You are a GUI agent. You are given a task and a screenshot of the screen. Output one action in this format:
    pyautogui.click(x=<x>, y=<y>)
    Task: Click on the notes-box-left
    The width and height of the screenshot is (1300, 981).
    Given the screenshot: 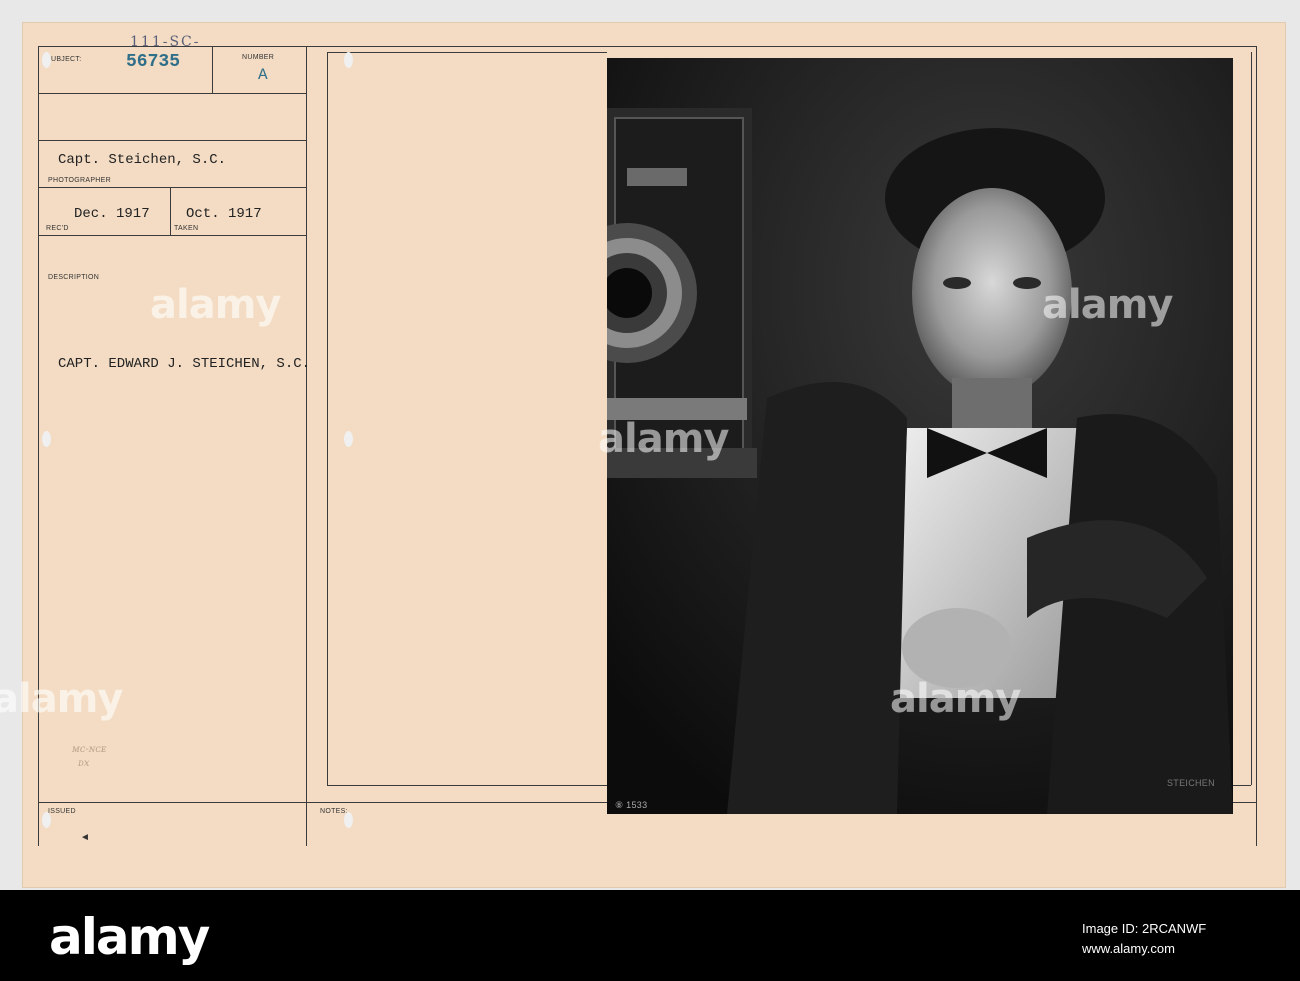 What is the action you would take?
    pyautogui.click(x=327, y=418)
    